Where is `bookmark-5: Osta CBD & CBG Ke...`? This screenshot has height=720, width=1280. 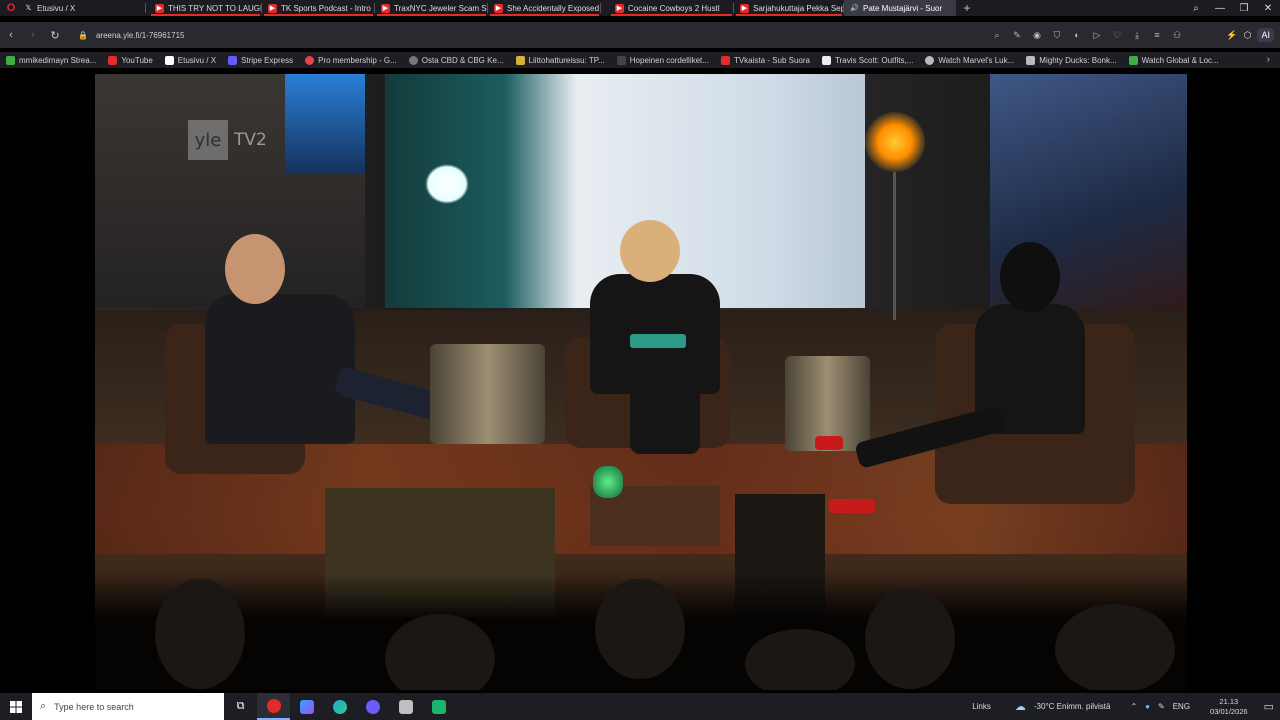
bookmark-5: Osta CBD & CBG Ke... is located at coordinates (456, 60).